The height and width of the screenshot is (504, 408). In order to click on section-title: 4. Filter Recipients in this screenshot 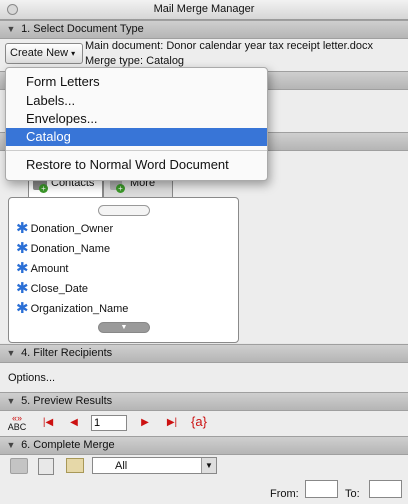, I will do `click(67, 353)`.